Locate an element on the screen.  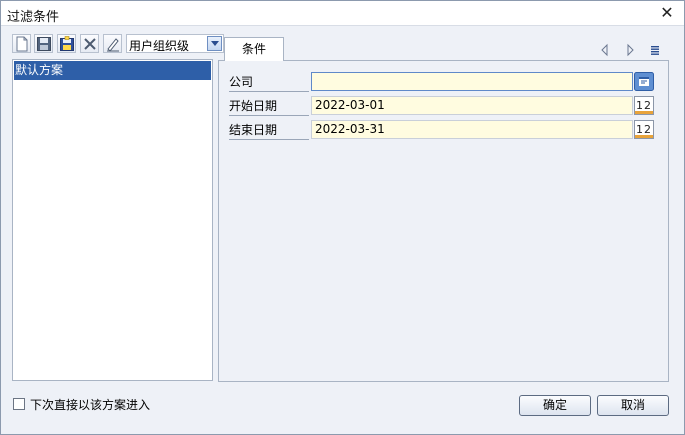
plan-scope-select: 用户组织级 is located at coordinates (175, 43).